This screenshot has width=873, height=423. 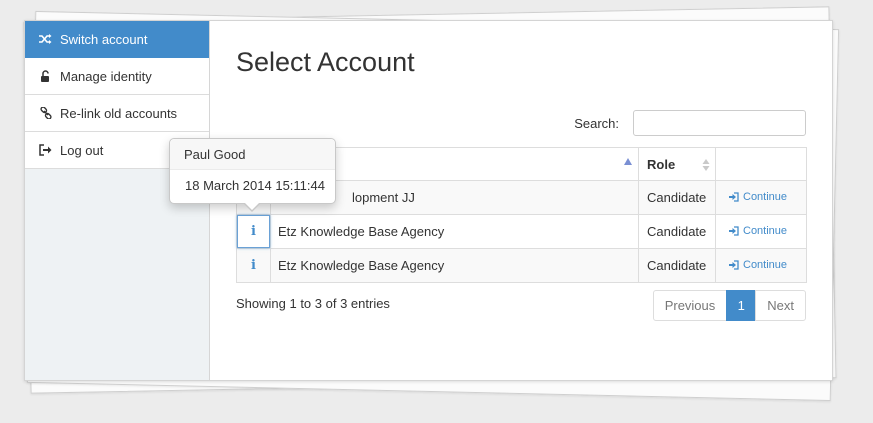 What do you see at coordinates (741, 305) in the screenshot?
I see `page-1-button: 1` at bounding box center [741, 305].